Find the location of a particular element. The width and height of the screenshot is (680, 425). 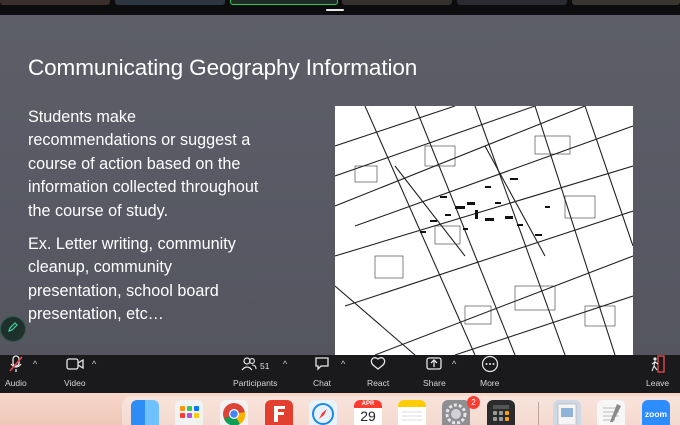

safari-icon is located at coordinates (323, 412).